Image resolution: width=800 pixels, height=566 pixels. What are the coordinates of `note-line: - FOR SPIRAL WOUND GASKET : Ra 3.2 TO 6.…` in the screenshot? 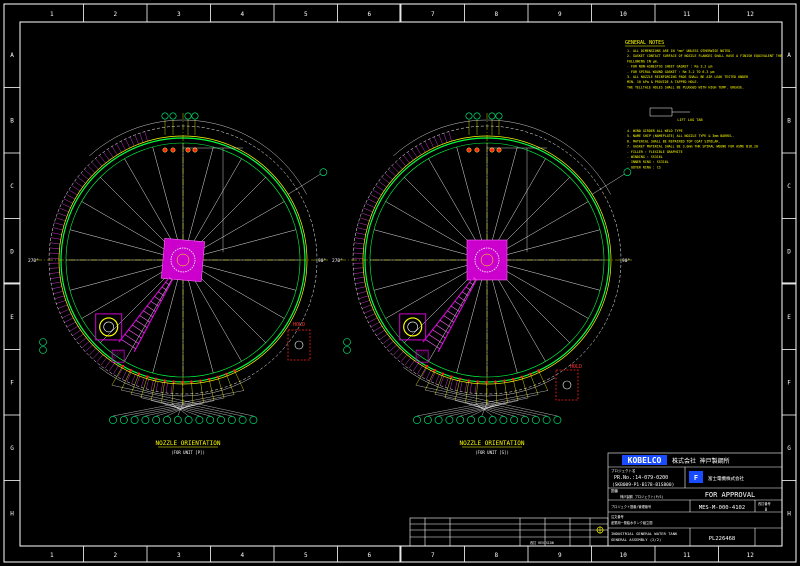 It's located at (670, 72).